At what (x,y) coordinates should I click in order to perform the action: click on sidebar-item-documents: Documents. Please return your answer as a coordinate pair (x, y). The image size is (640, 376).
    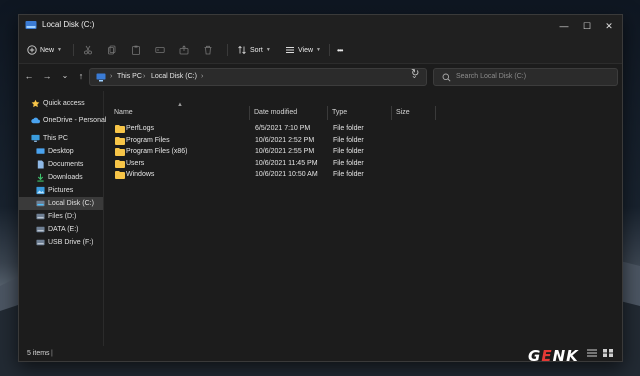
    Looking at the image, I should click on (61, 164).